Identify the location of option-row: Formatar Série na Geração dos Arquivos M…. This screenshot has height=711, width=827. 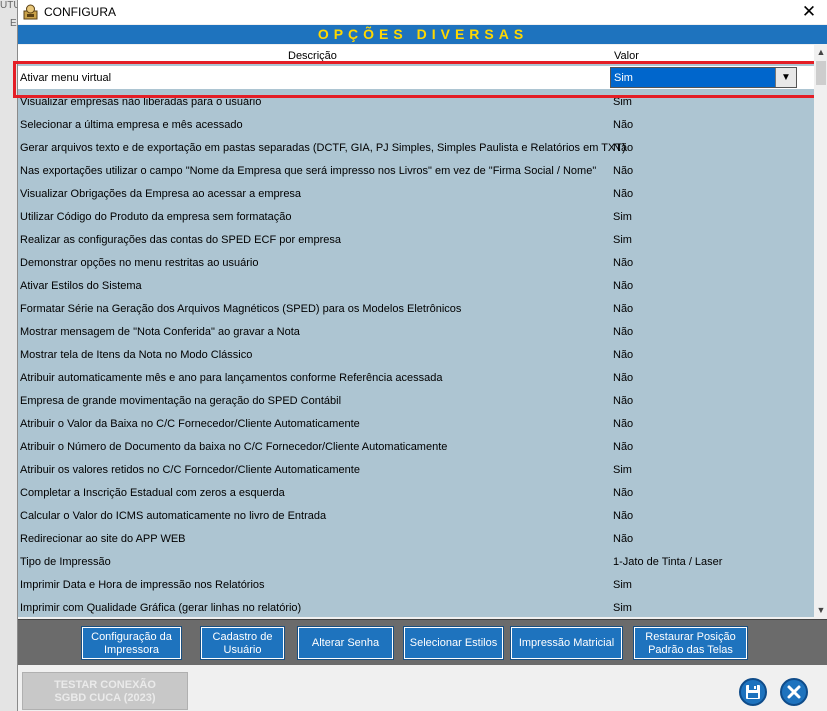
(416, 308).